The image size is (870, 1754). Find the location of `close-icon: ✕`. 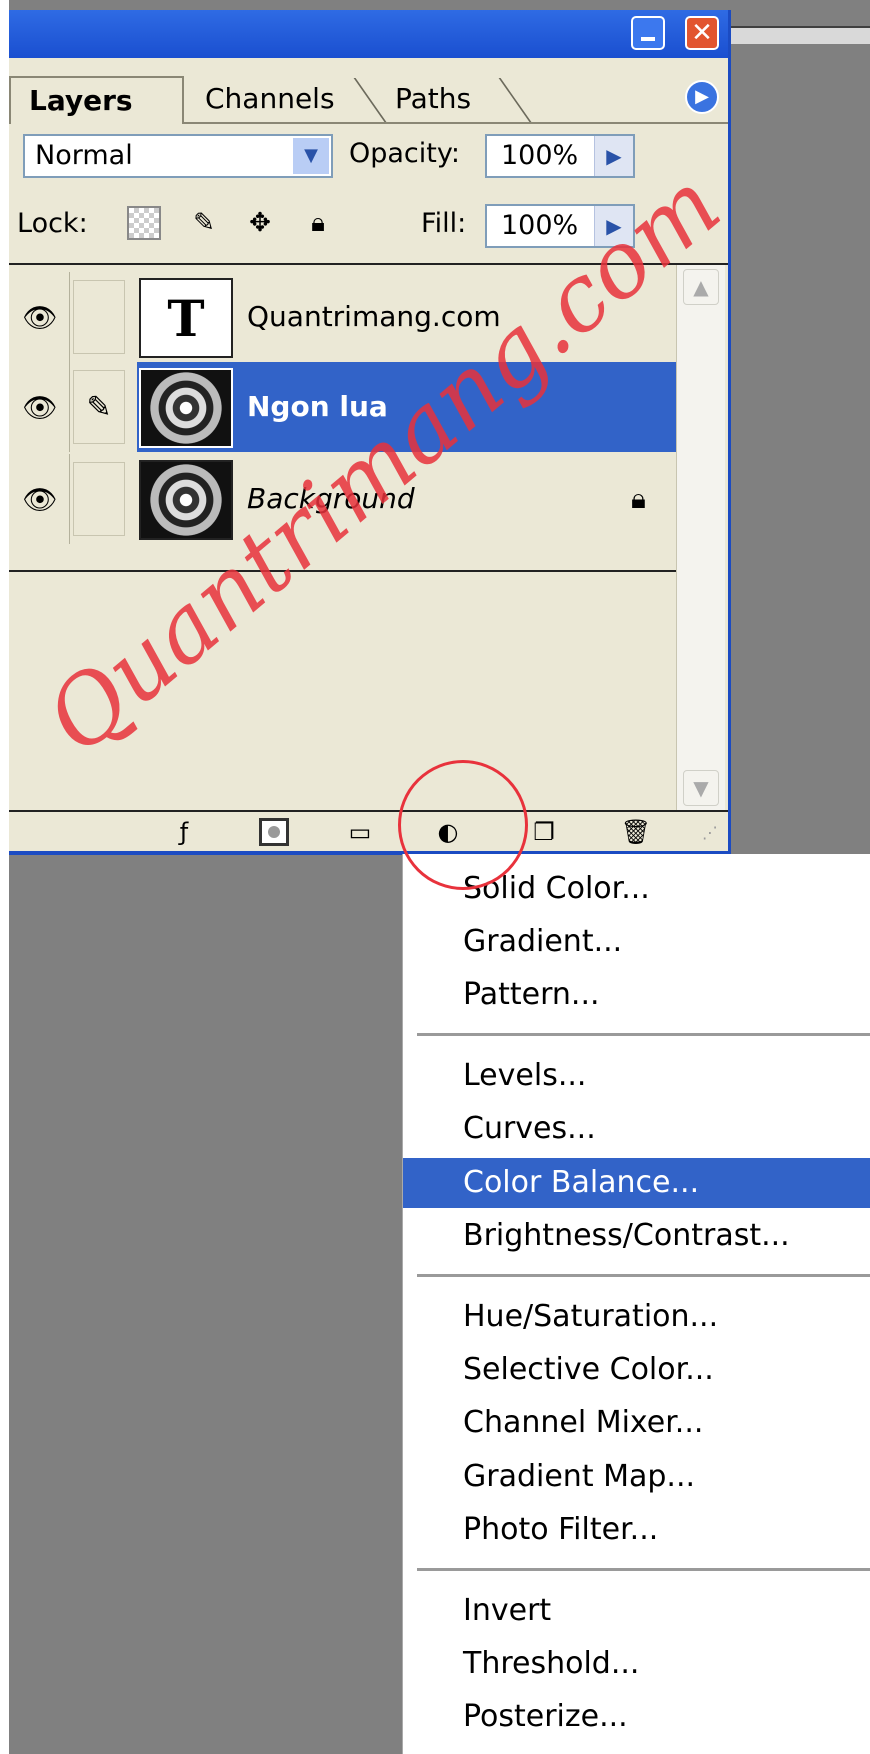

close-icon: ✕ is located at coordinates (702, 33).